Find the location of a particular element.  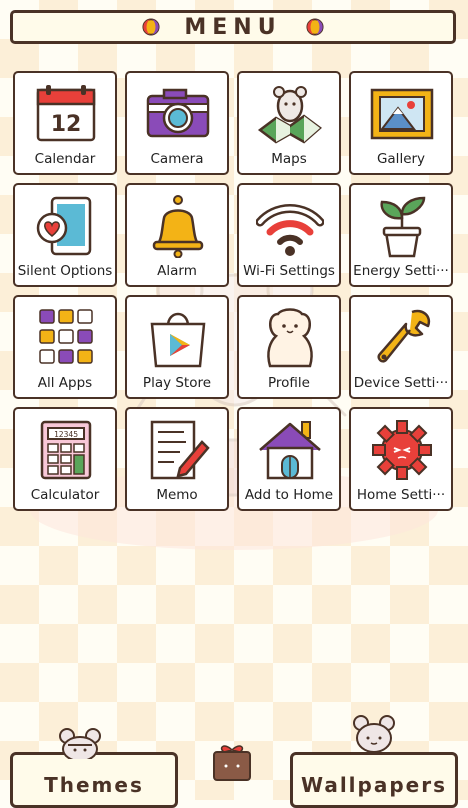

app-calendar: 12 Calendar is located at coordinates (65, 123).